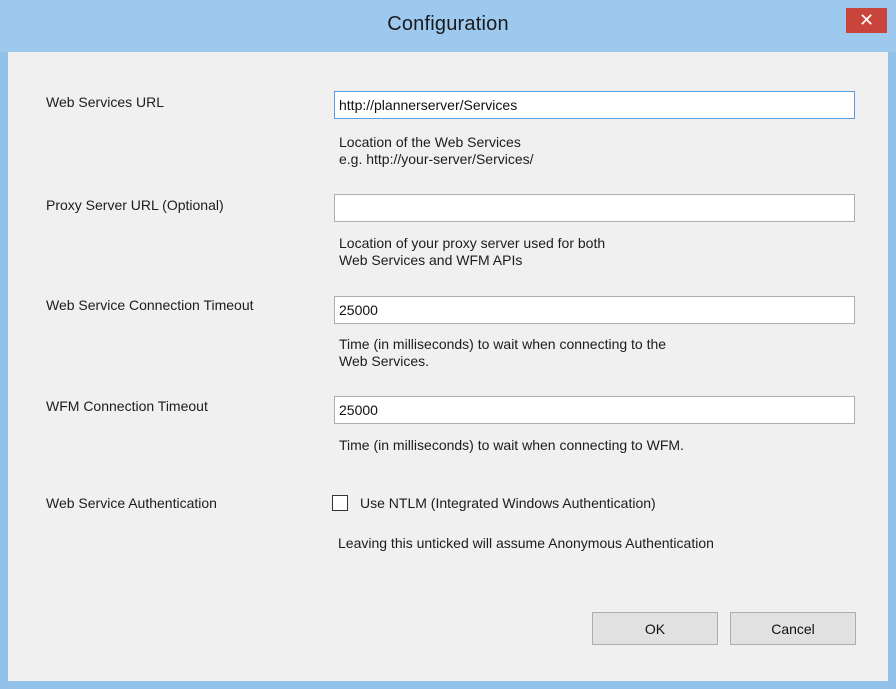 This screenshot has width=896, height=689. Describe the element at coordinates (340, 503) in the screenshot. I see `ntlm-checkbox` at that location.